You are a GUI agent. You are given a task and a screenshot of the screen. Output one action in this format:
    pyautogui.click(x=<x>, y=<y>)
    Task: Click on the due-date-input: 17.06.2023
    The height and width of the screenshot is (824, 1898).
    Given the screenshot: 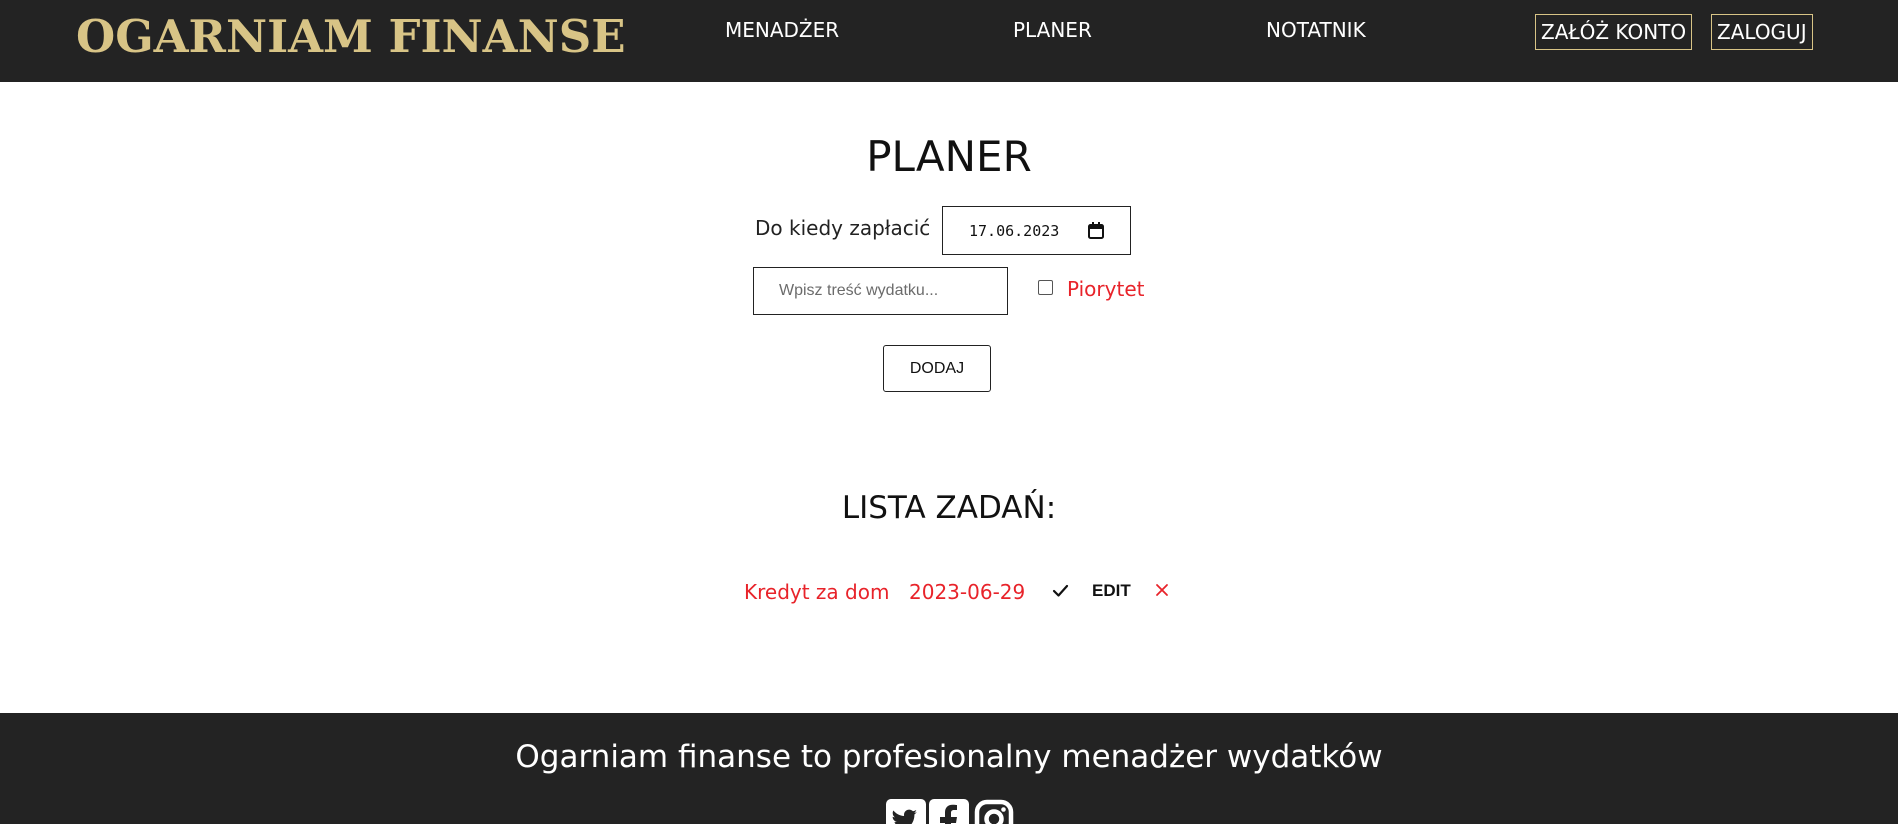 What is the action you would take?
    pyautogui.click(x=1036, y=230)
    